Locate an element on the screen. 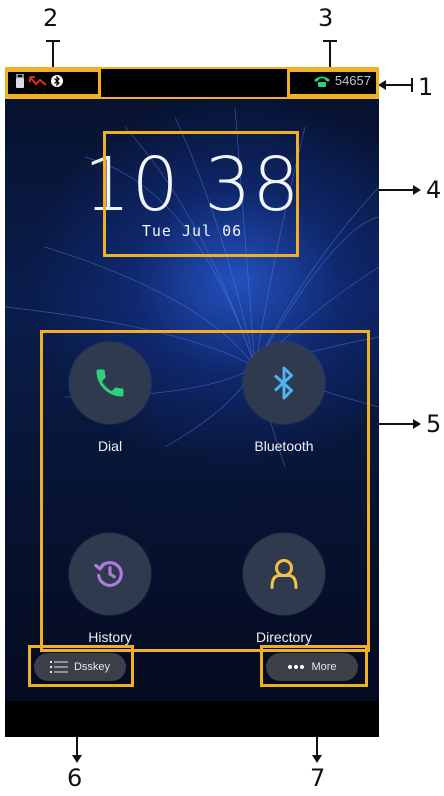  callout-7-line is located at coordinates (317, 747).